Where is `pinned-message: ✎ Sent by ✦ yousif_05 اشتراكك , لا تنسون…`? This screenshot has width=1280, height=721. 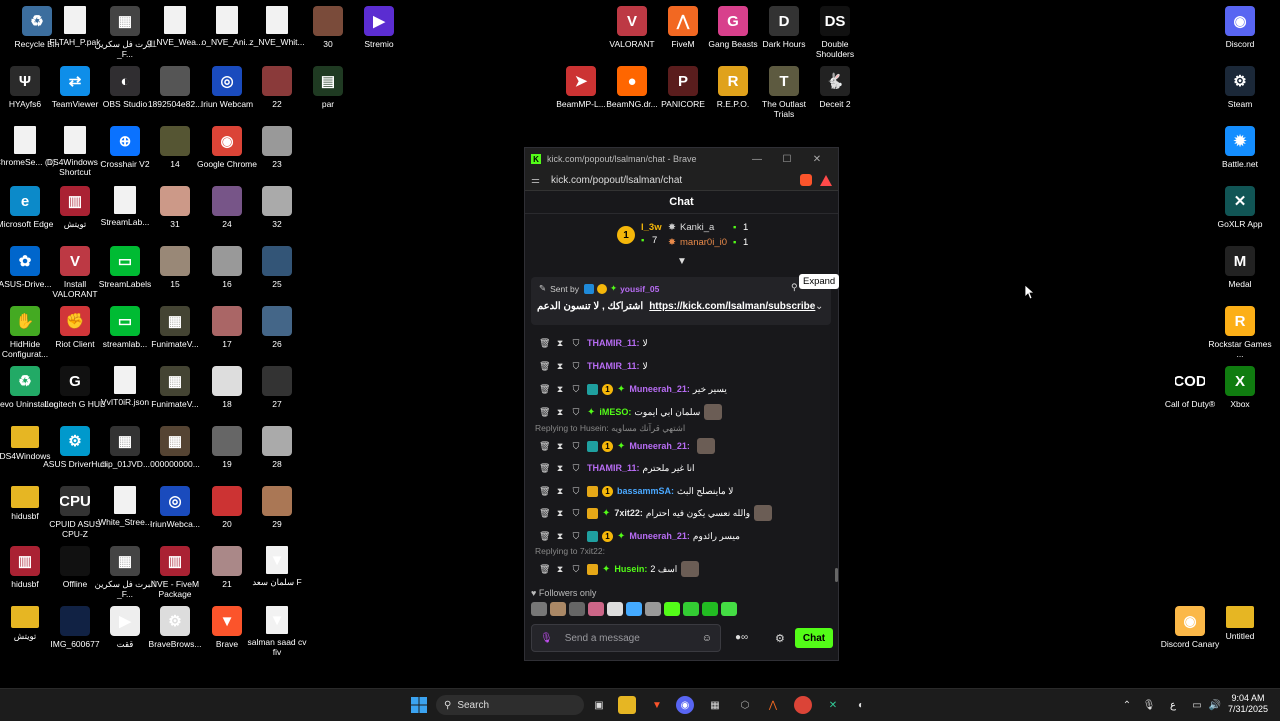
pinned-message: ✎ Sent by ✦ yousif_05 اشتراكك , لا تنسون… is located at coordinates (681, 301).